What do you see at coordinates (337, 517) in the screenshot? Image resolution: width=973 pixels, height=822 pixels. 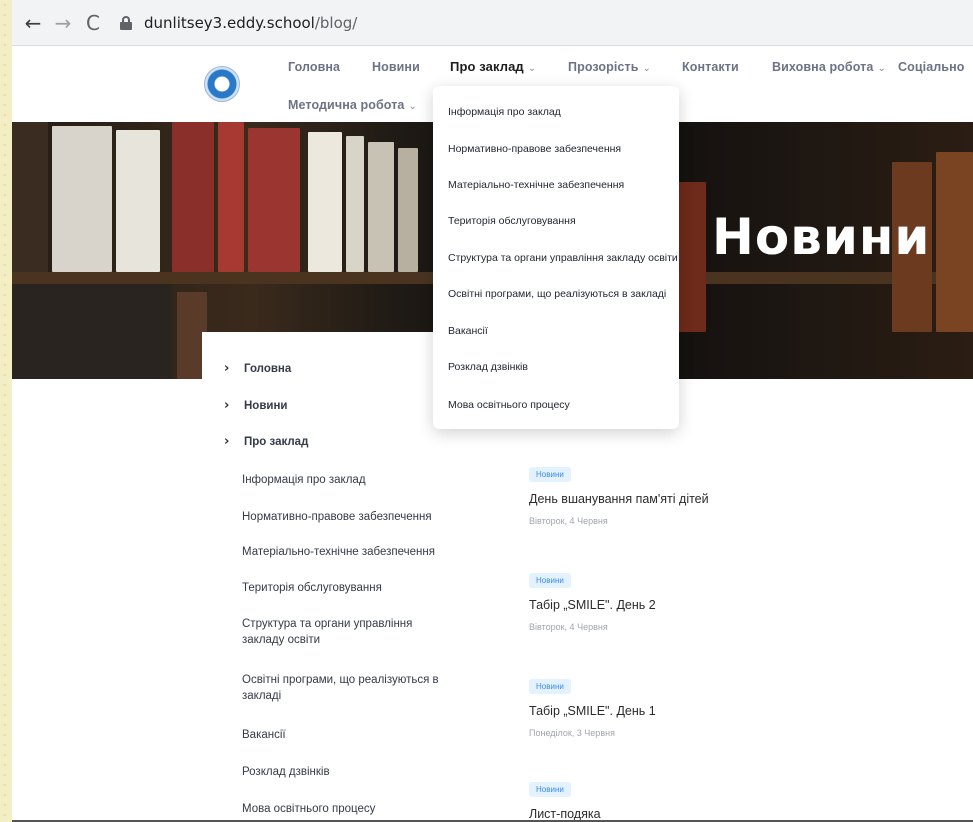 I see `side-submenu-label: Нормативно-правове забезпечення` at bounding box center [337, 517].